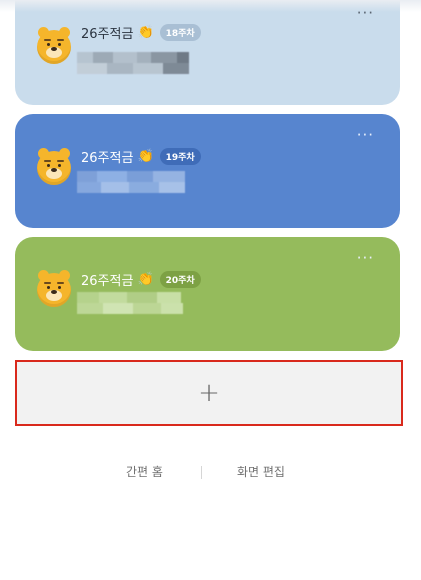 The image size is (421, 580). What do you see at coordinates (210, 6) in the screenshot?
I see `top-shadow` at bounding box center [210, 6].